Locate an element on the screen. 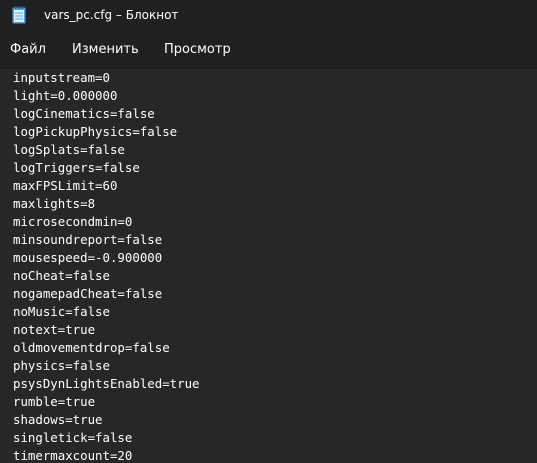 This screenshot has width=537, height=463. text-line: timermaxcount=20 is located at coordinates (72, 455).